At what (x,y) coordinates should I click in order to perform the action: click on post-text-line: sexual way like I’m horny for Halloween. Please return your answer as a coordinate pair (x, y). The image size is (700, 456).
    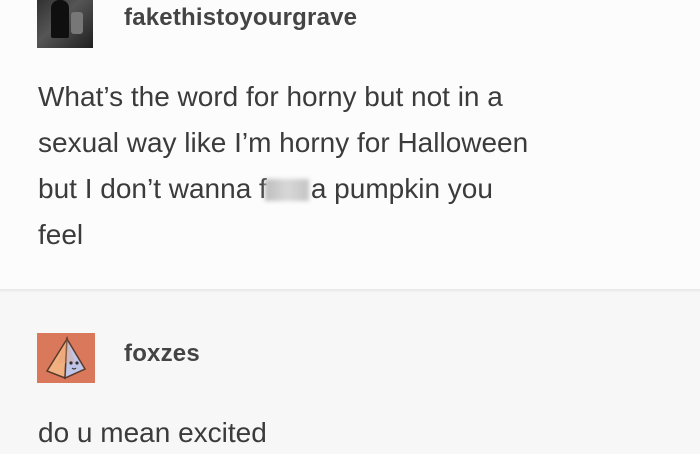
    Looking at the image, I should click on (283, 142).